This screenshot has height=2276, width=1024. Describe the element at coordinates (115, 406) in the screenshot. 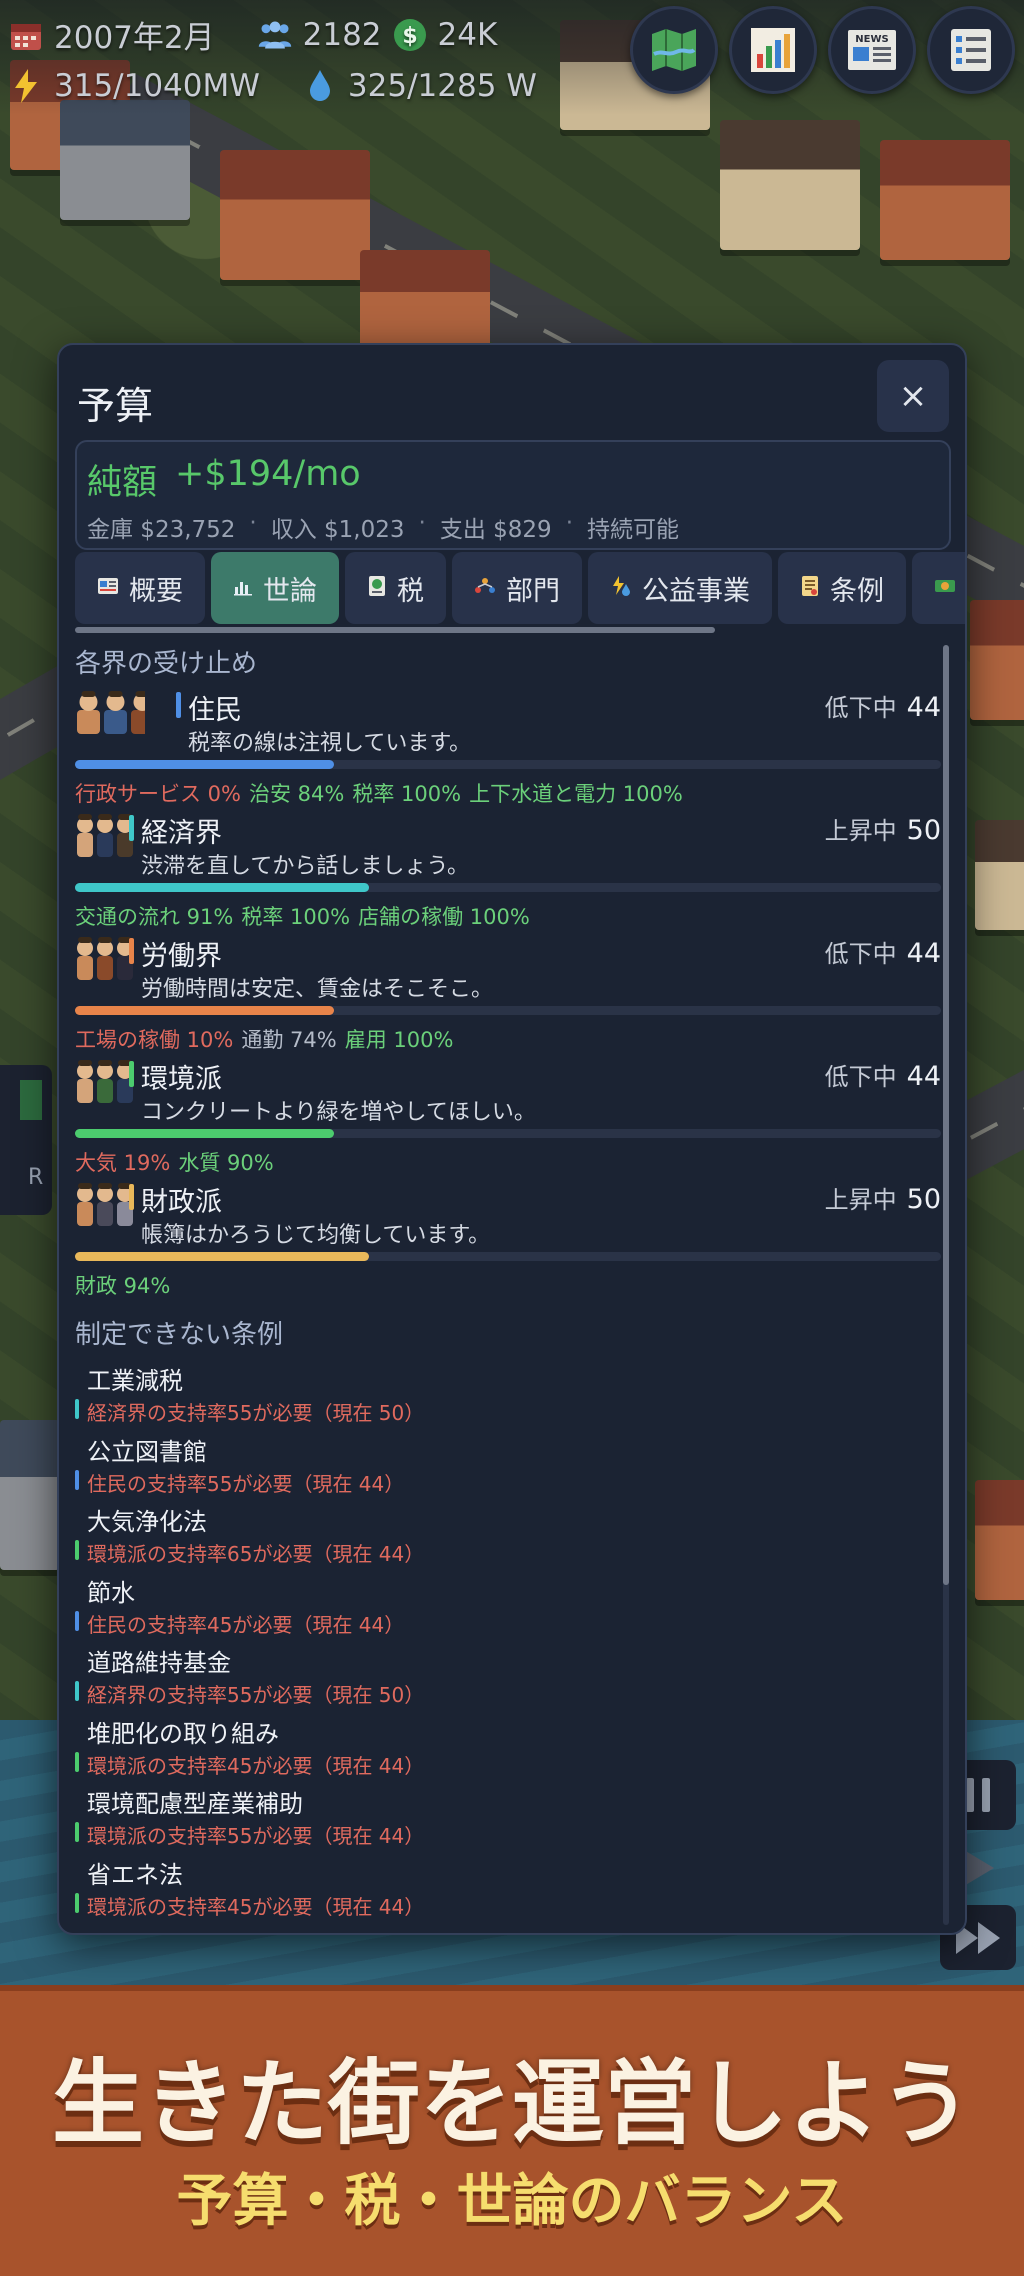

I see `panel-title: 予算` at that location.